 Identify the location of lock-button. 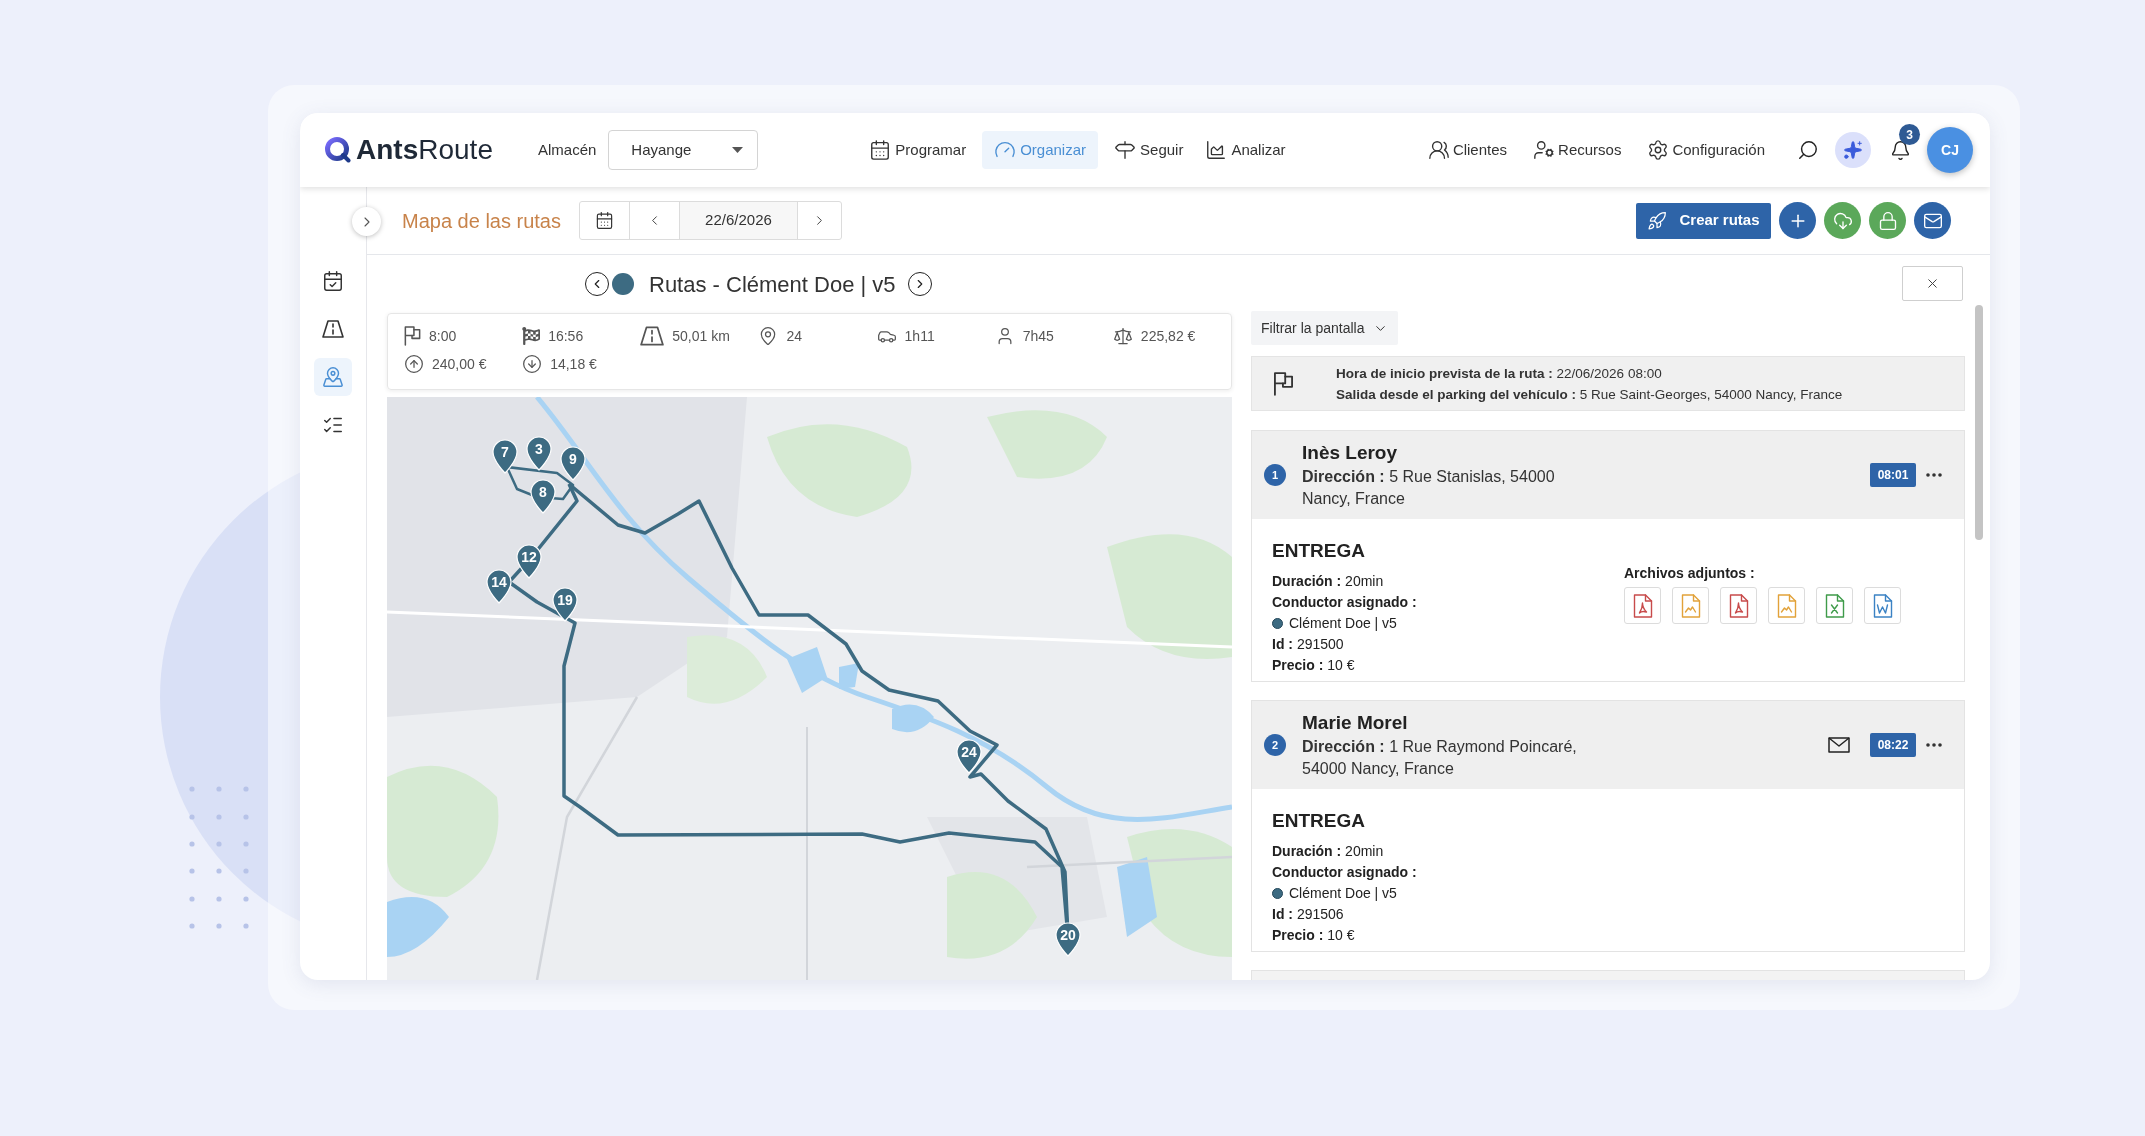
(1887, 220).